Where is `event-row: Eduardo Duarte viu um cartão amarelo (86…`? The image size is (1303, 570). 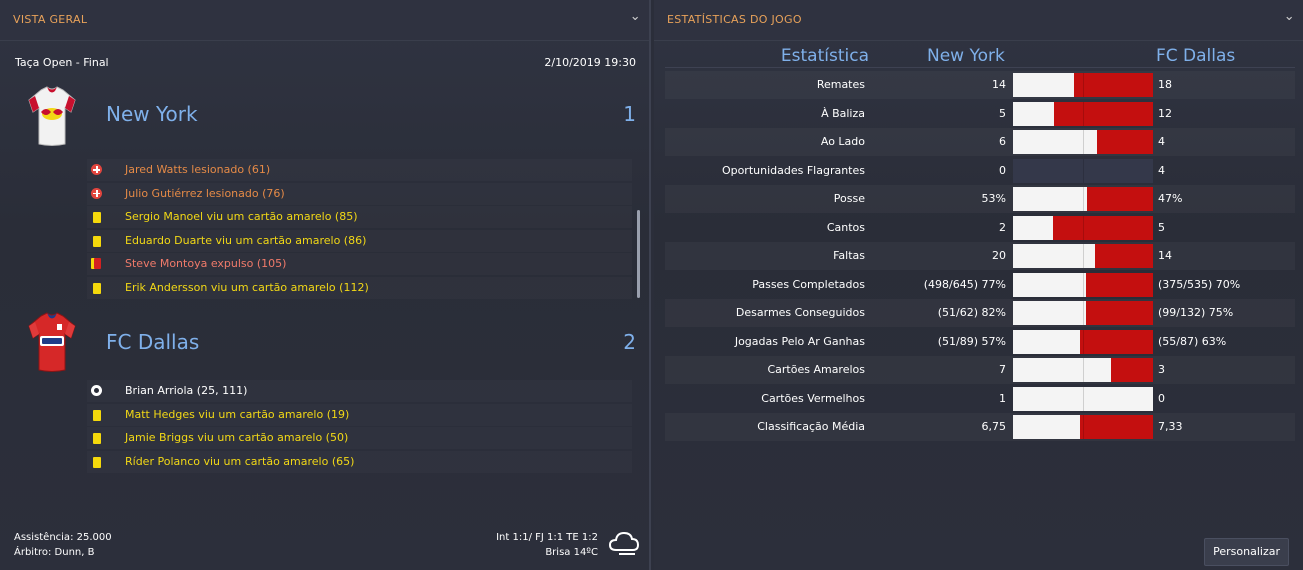
event-row: Eduardo Duarte viu um cartão amarelo (86… is located at coordinates (359, 241).